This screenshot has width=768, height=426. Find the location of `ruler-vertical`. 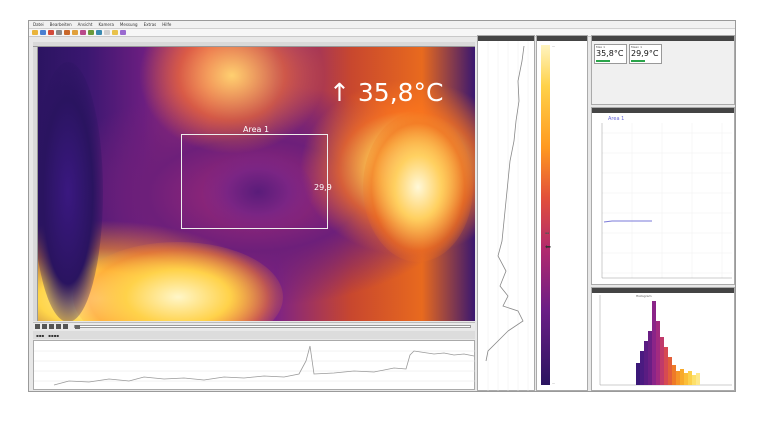

ruler-vertical is located at coordinates (35, 184).